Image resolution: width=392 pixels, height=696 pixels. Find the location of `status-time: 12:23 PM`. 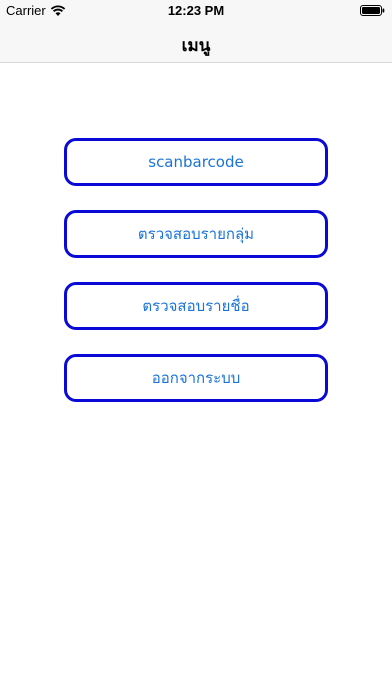

status-time: 12:23 PM is located at coordinates (196, 10).